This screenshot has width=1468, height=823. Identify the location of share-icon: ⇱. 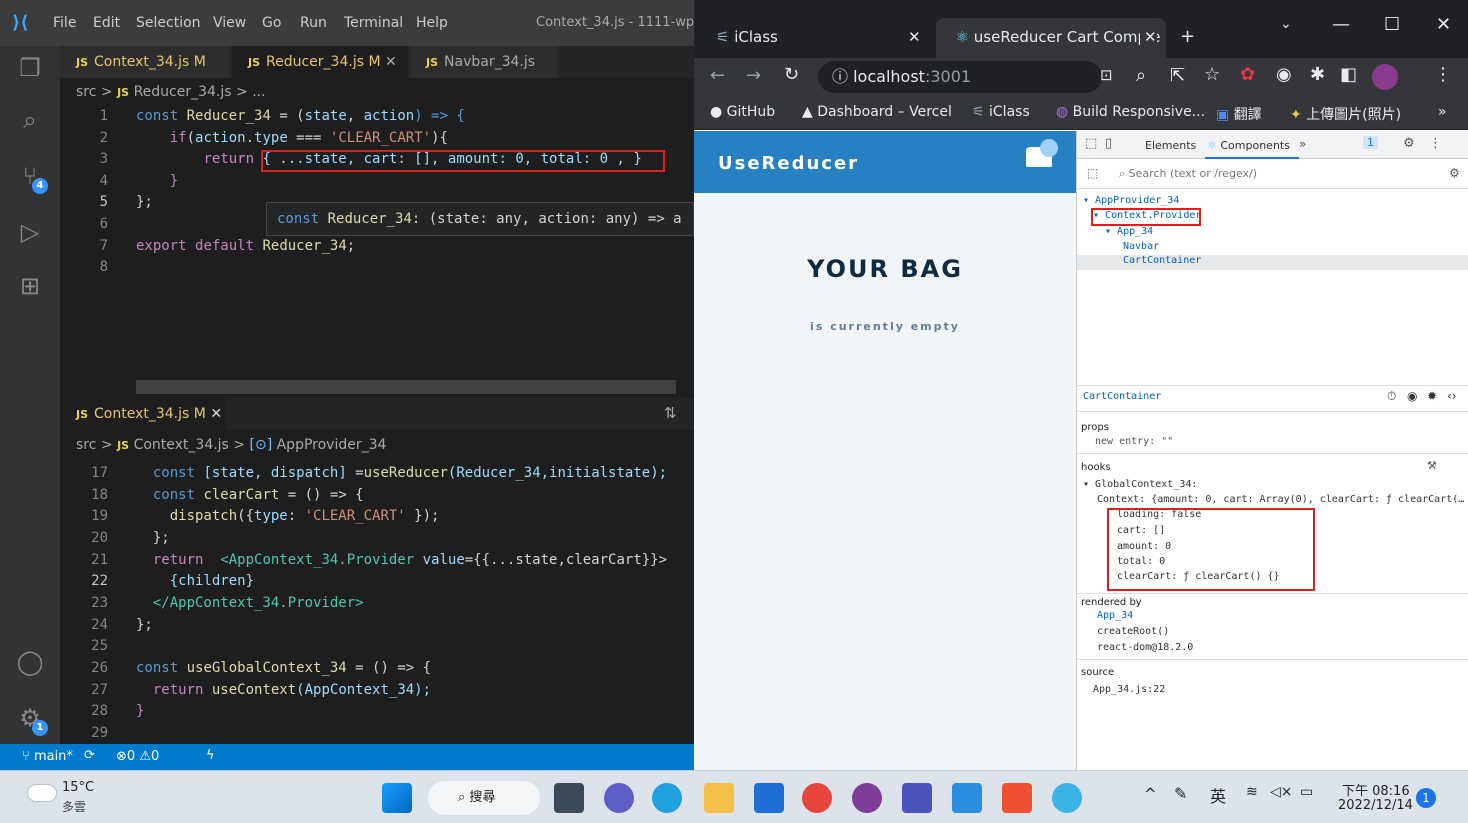
(1177, 75).